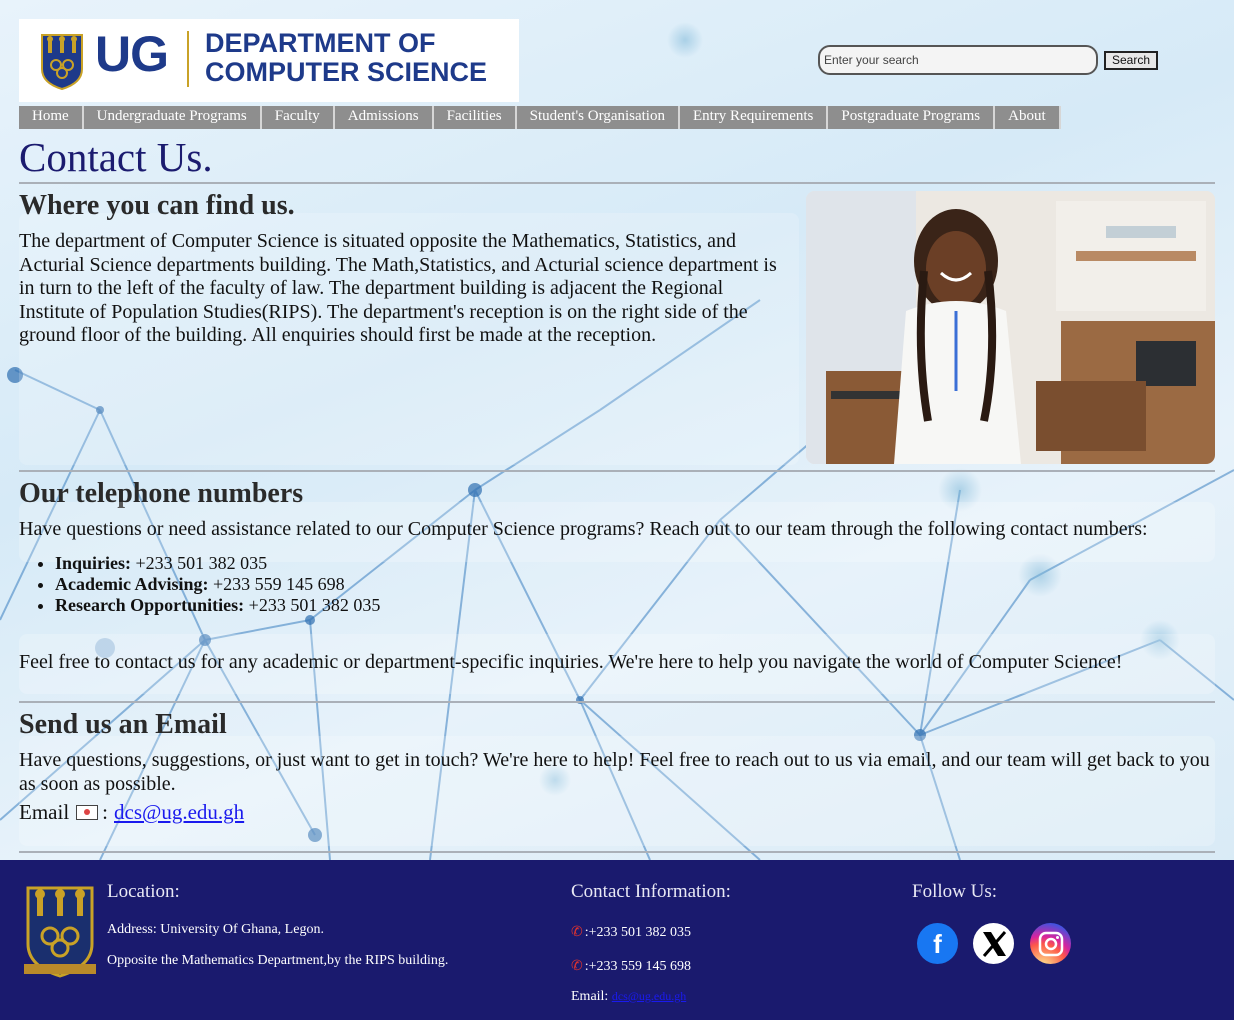  Describe the element at coordinates (320, 43) in the screenshot. I see `logo-line-1: DEPARTMENT OF` at that location.